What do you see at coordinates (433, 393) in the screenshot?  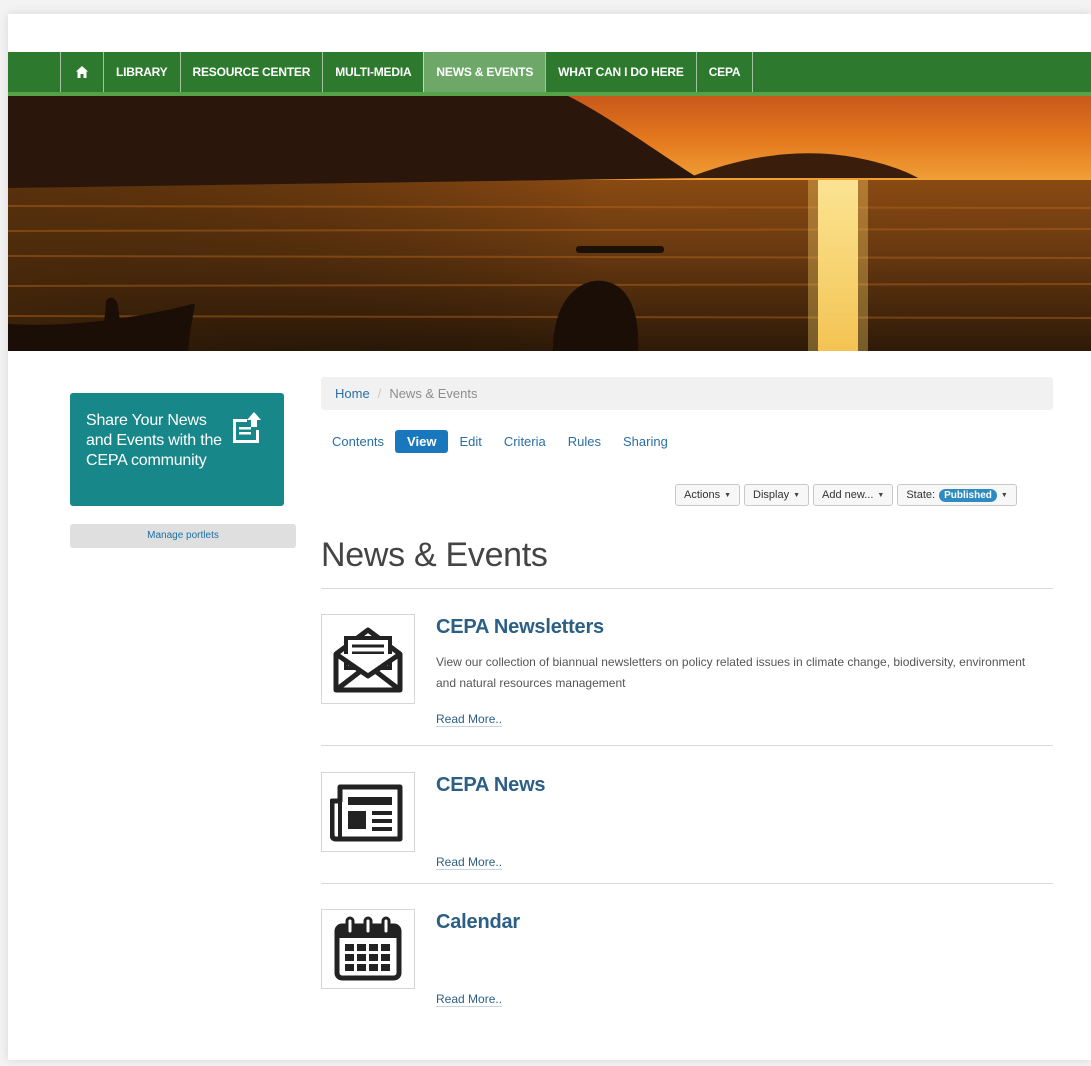 I see `breadcrumb-current: News & Events` at bounding box center [433, 393].